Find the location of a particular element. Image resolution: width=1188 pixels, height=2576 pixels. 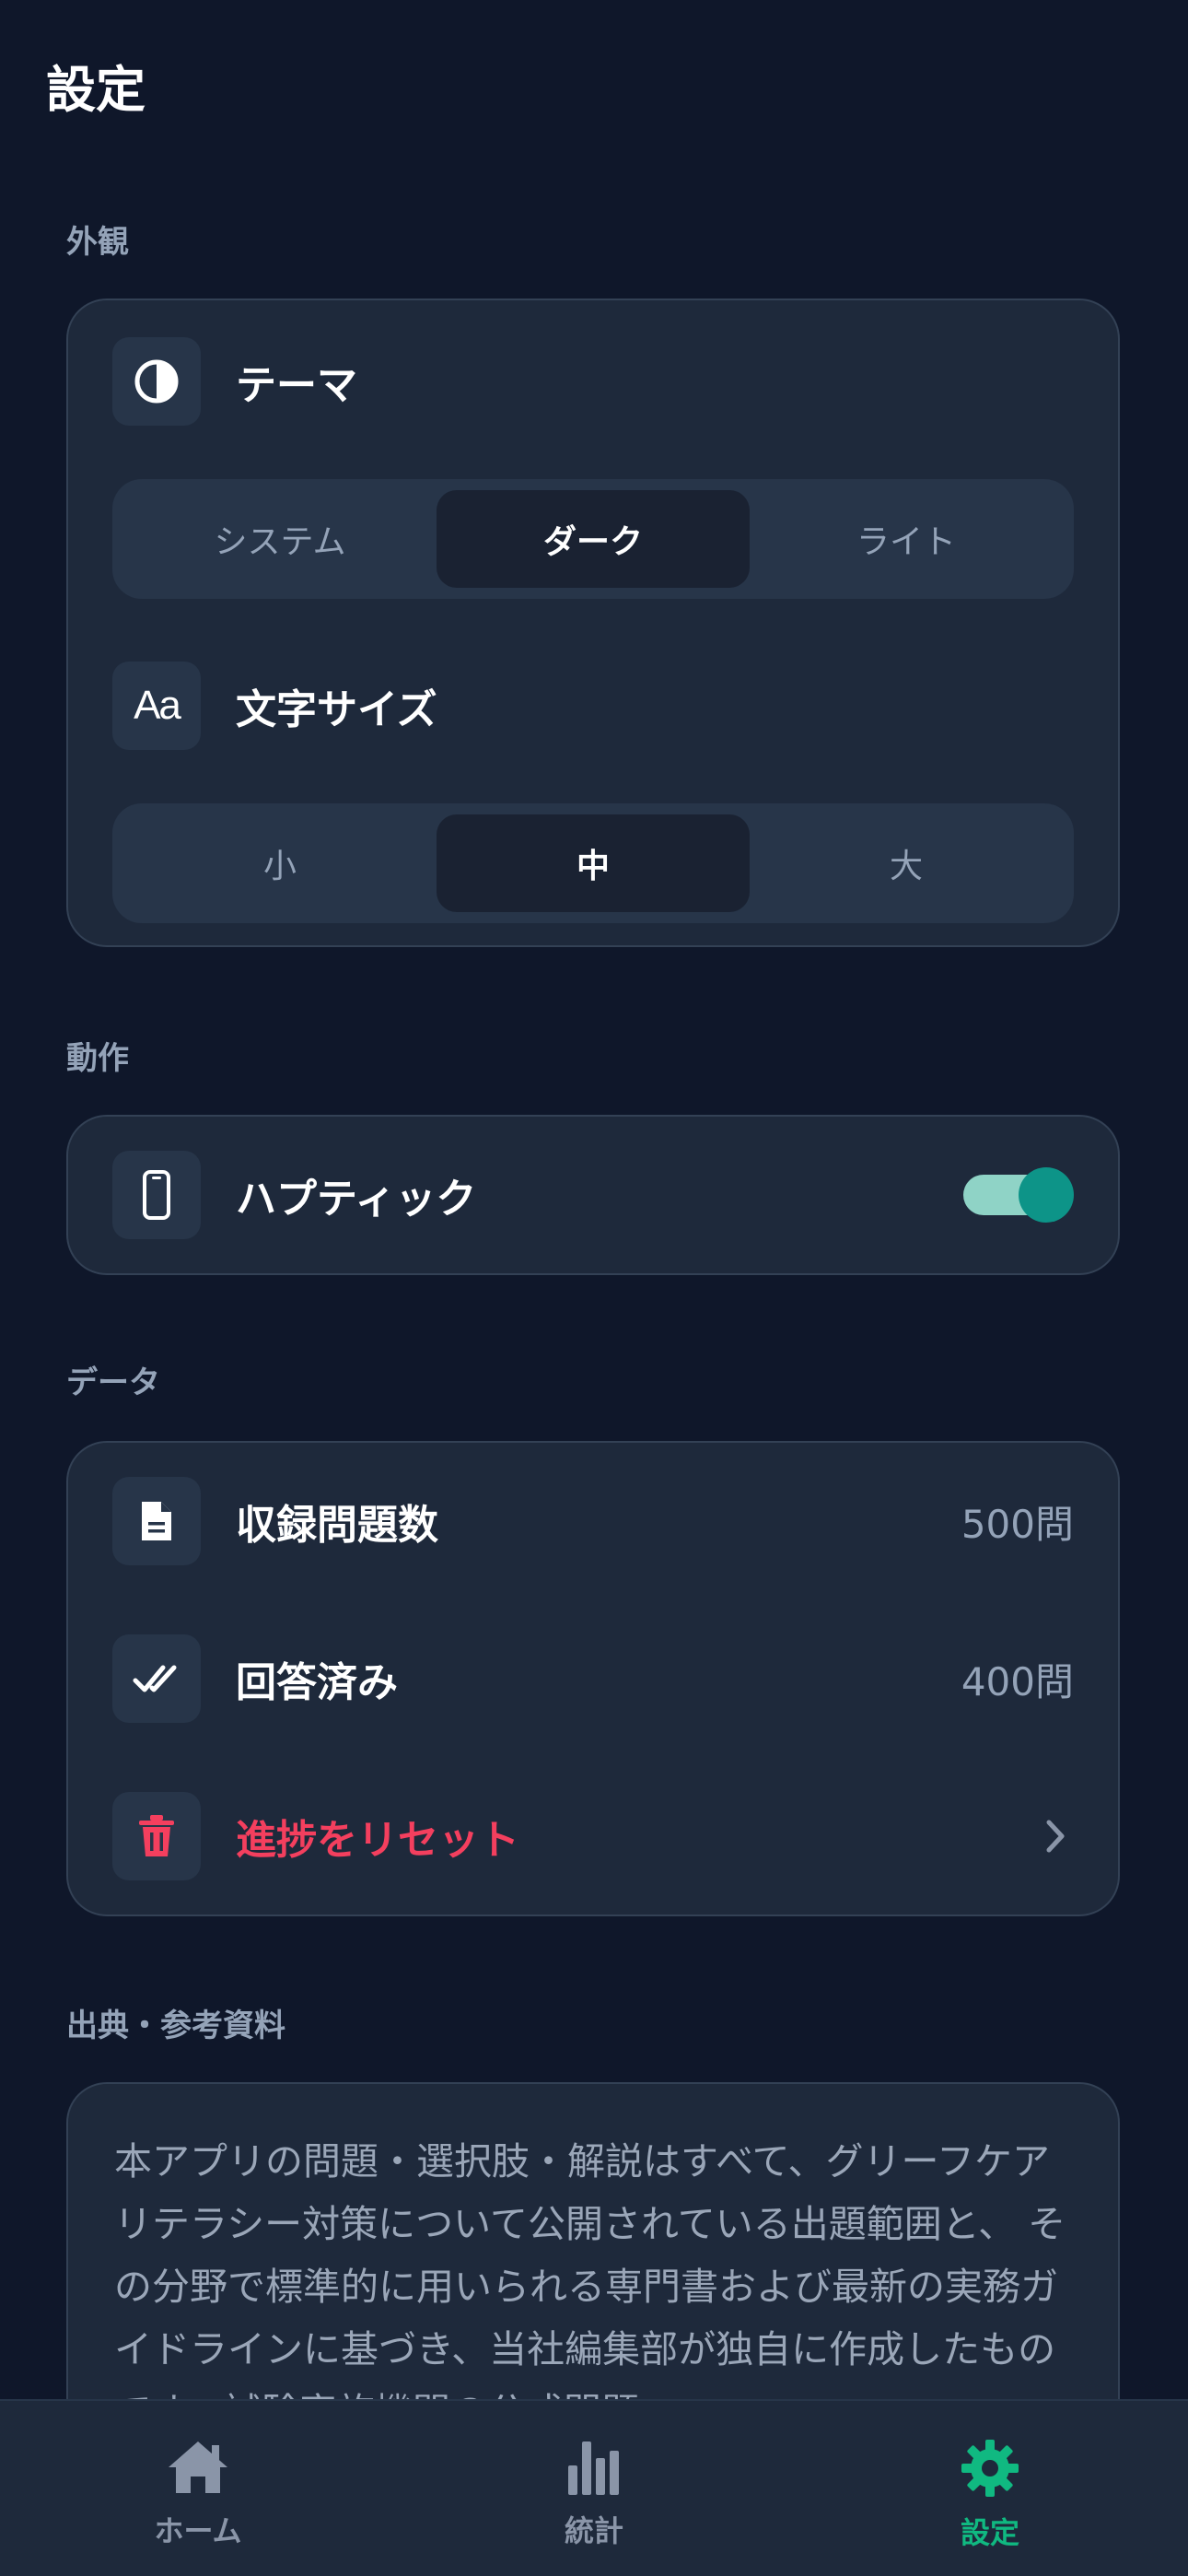

answered-value: 400問 is located at coordinates (1017, 1681).